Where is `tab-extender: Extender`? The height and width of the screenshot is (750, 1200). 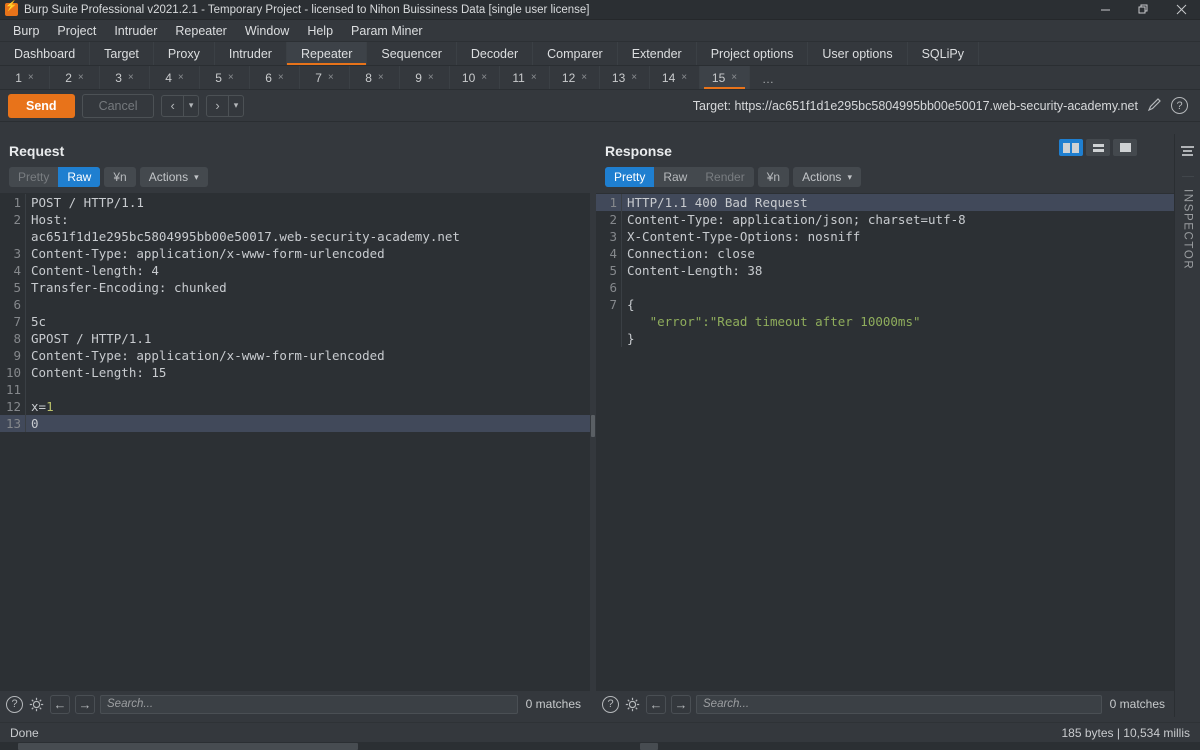 tab-extender: Extender is located at coordinates (657, 53).